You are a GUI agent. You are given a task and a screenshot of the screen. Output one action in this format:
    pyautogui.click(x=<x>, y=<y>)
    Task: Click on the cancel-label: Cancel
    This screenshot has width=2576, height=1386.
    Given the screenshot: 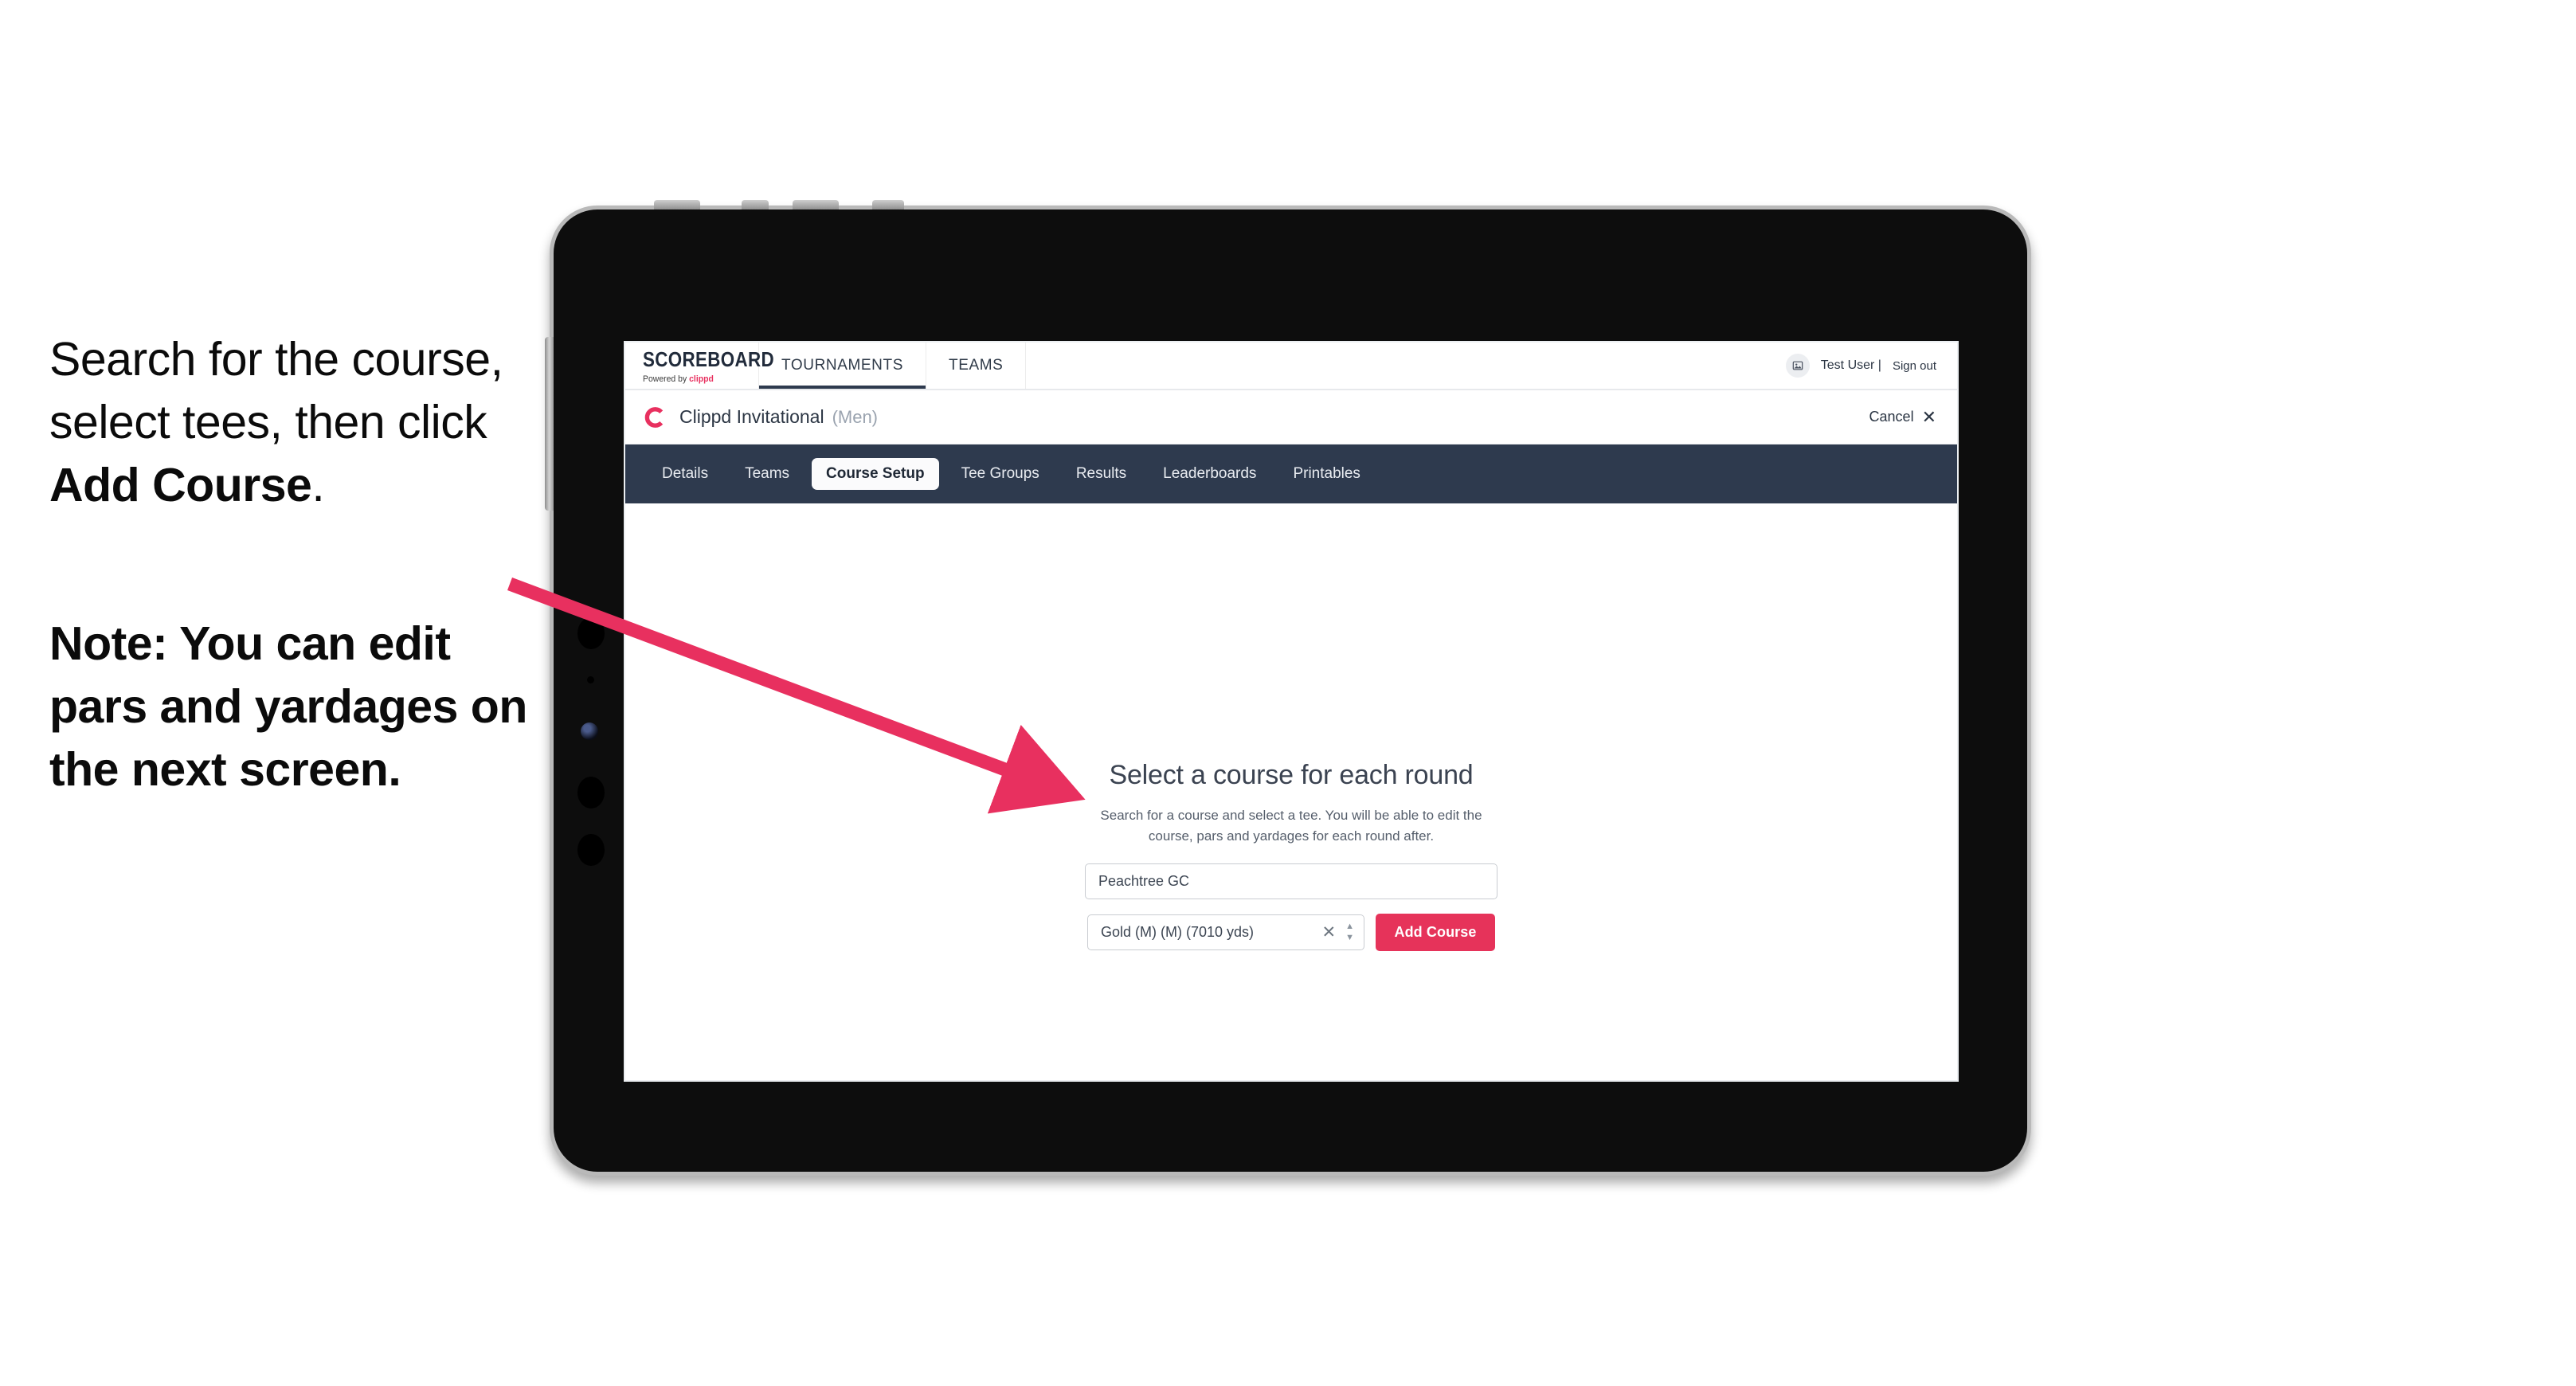 What is the action you would take?
    pyautogui.click(x=1891, y=417)
    